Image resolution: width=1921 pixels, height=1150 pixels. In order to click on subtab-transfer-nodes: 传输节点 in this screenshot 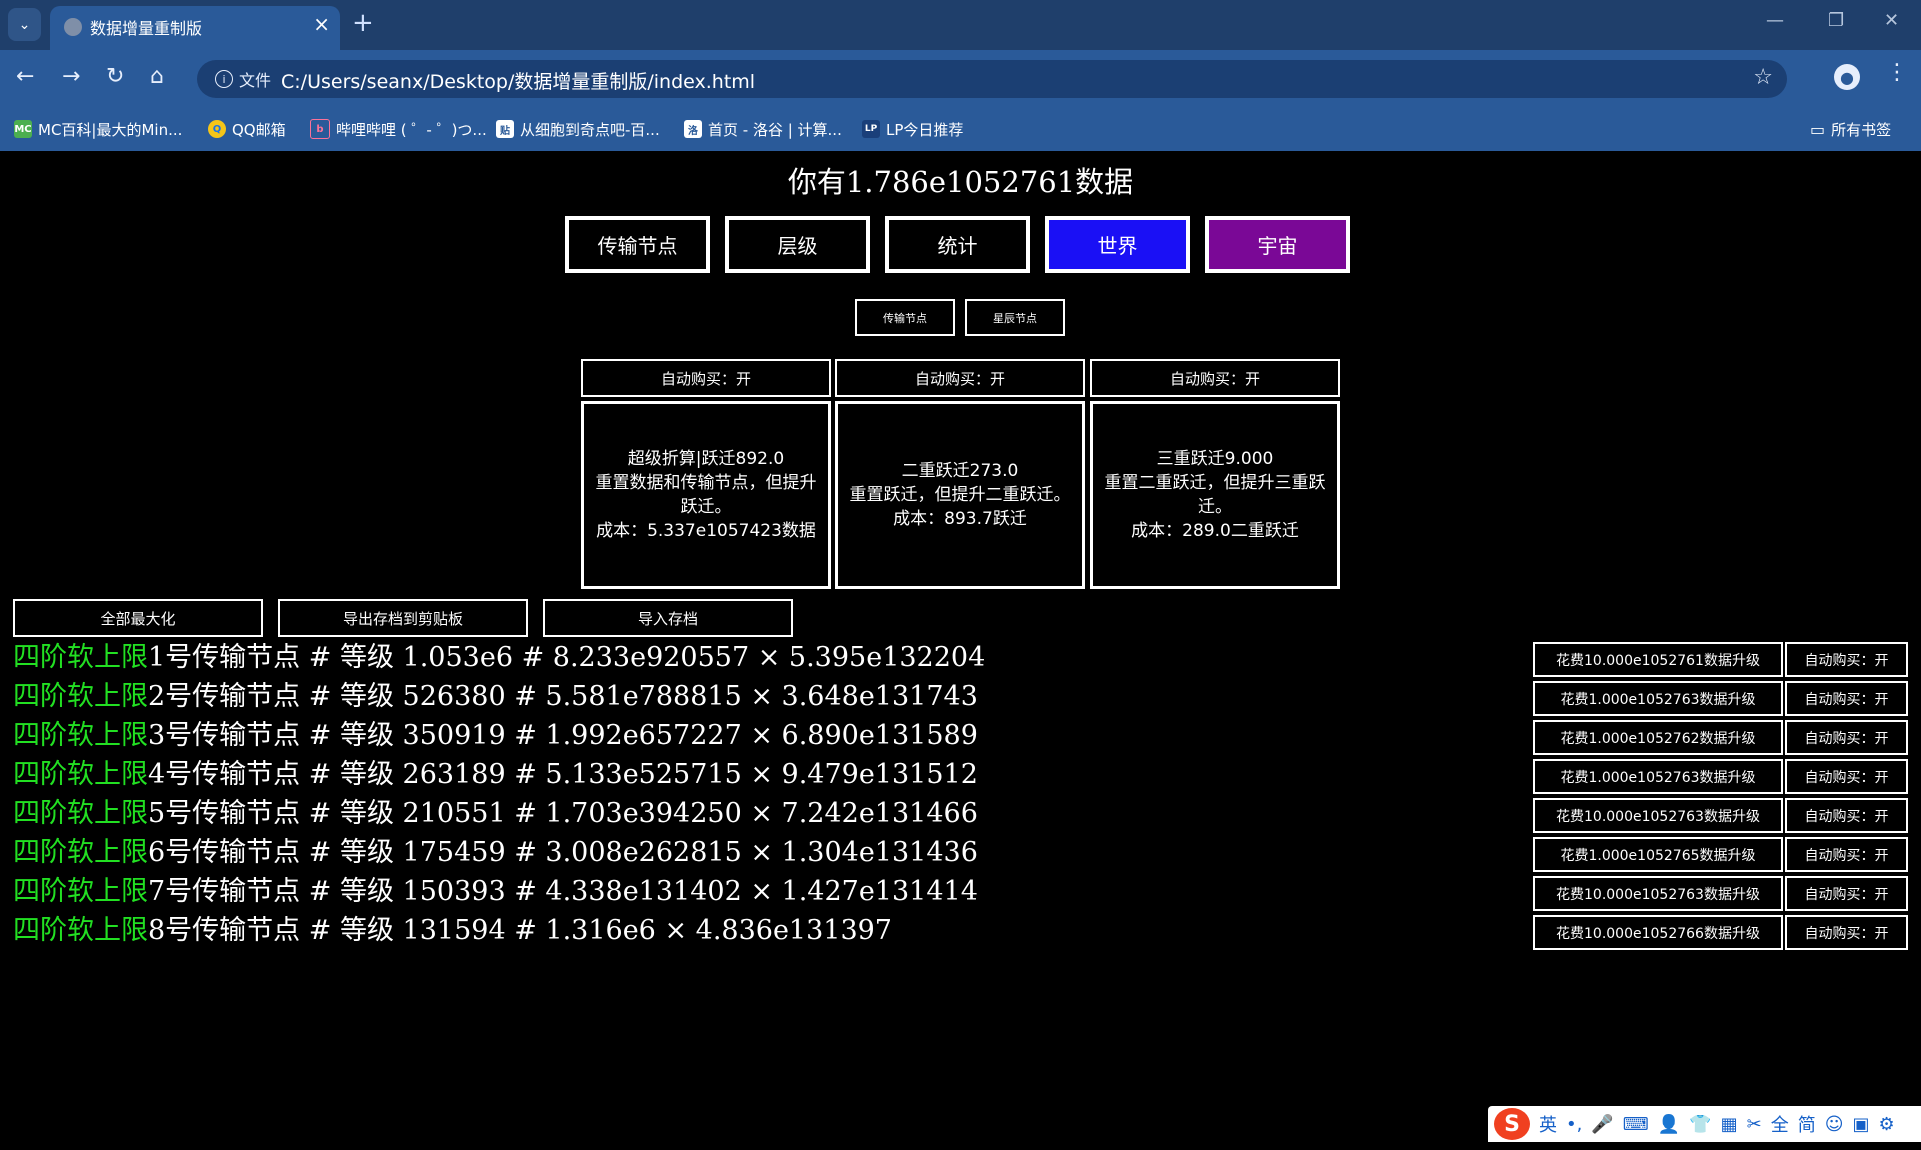, I will do `click(905, 317)`.